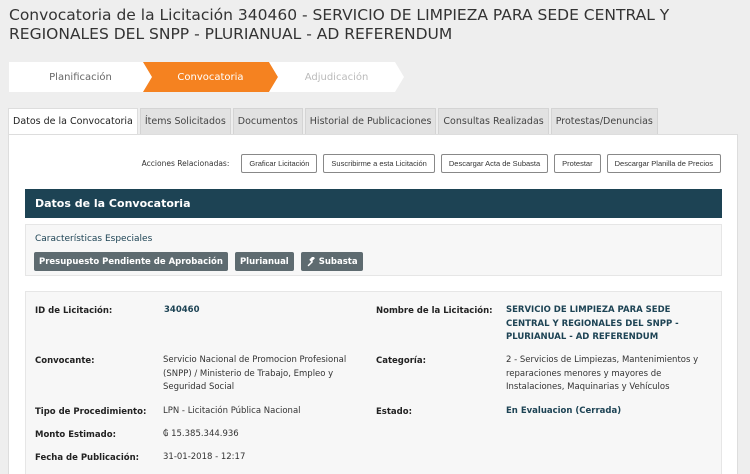 The height and width of the screenshot is (474, 750). I want to click on badge-presupuesto-pendiente: Presupuesto Pendiente de Aprobación, so click(131, 261).